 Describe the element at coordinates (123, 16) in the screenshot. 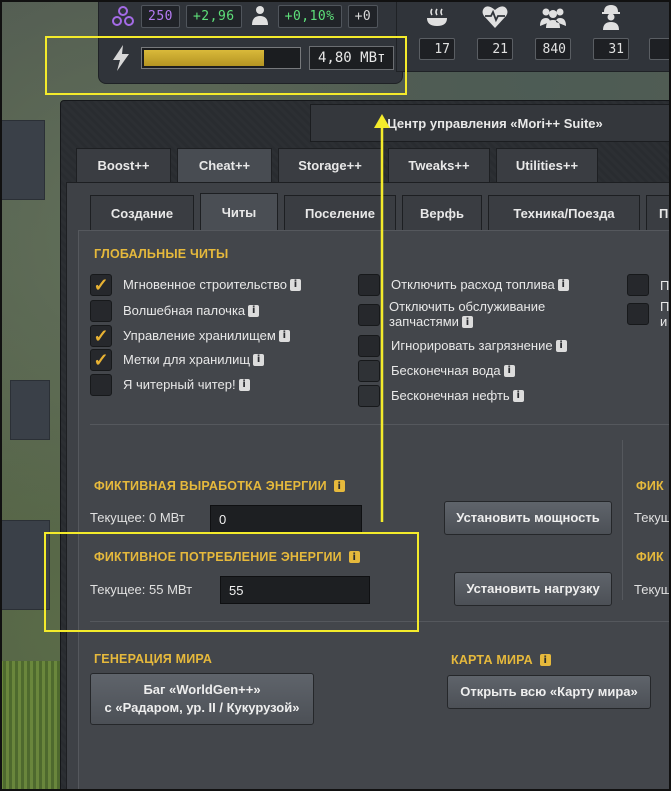

I see `research-icon` at that location.